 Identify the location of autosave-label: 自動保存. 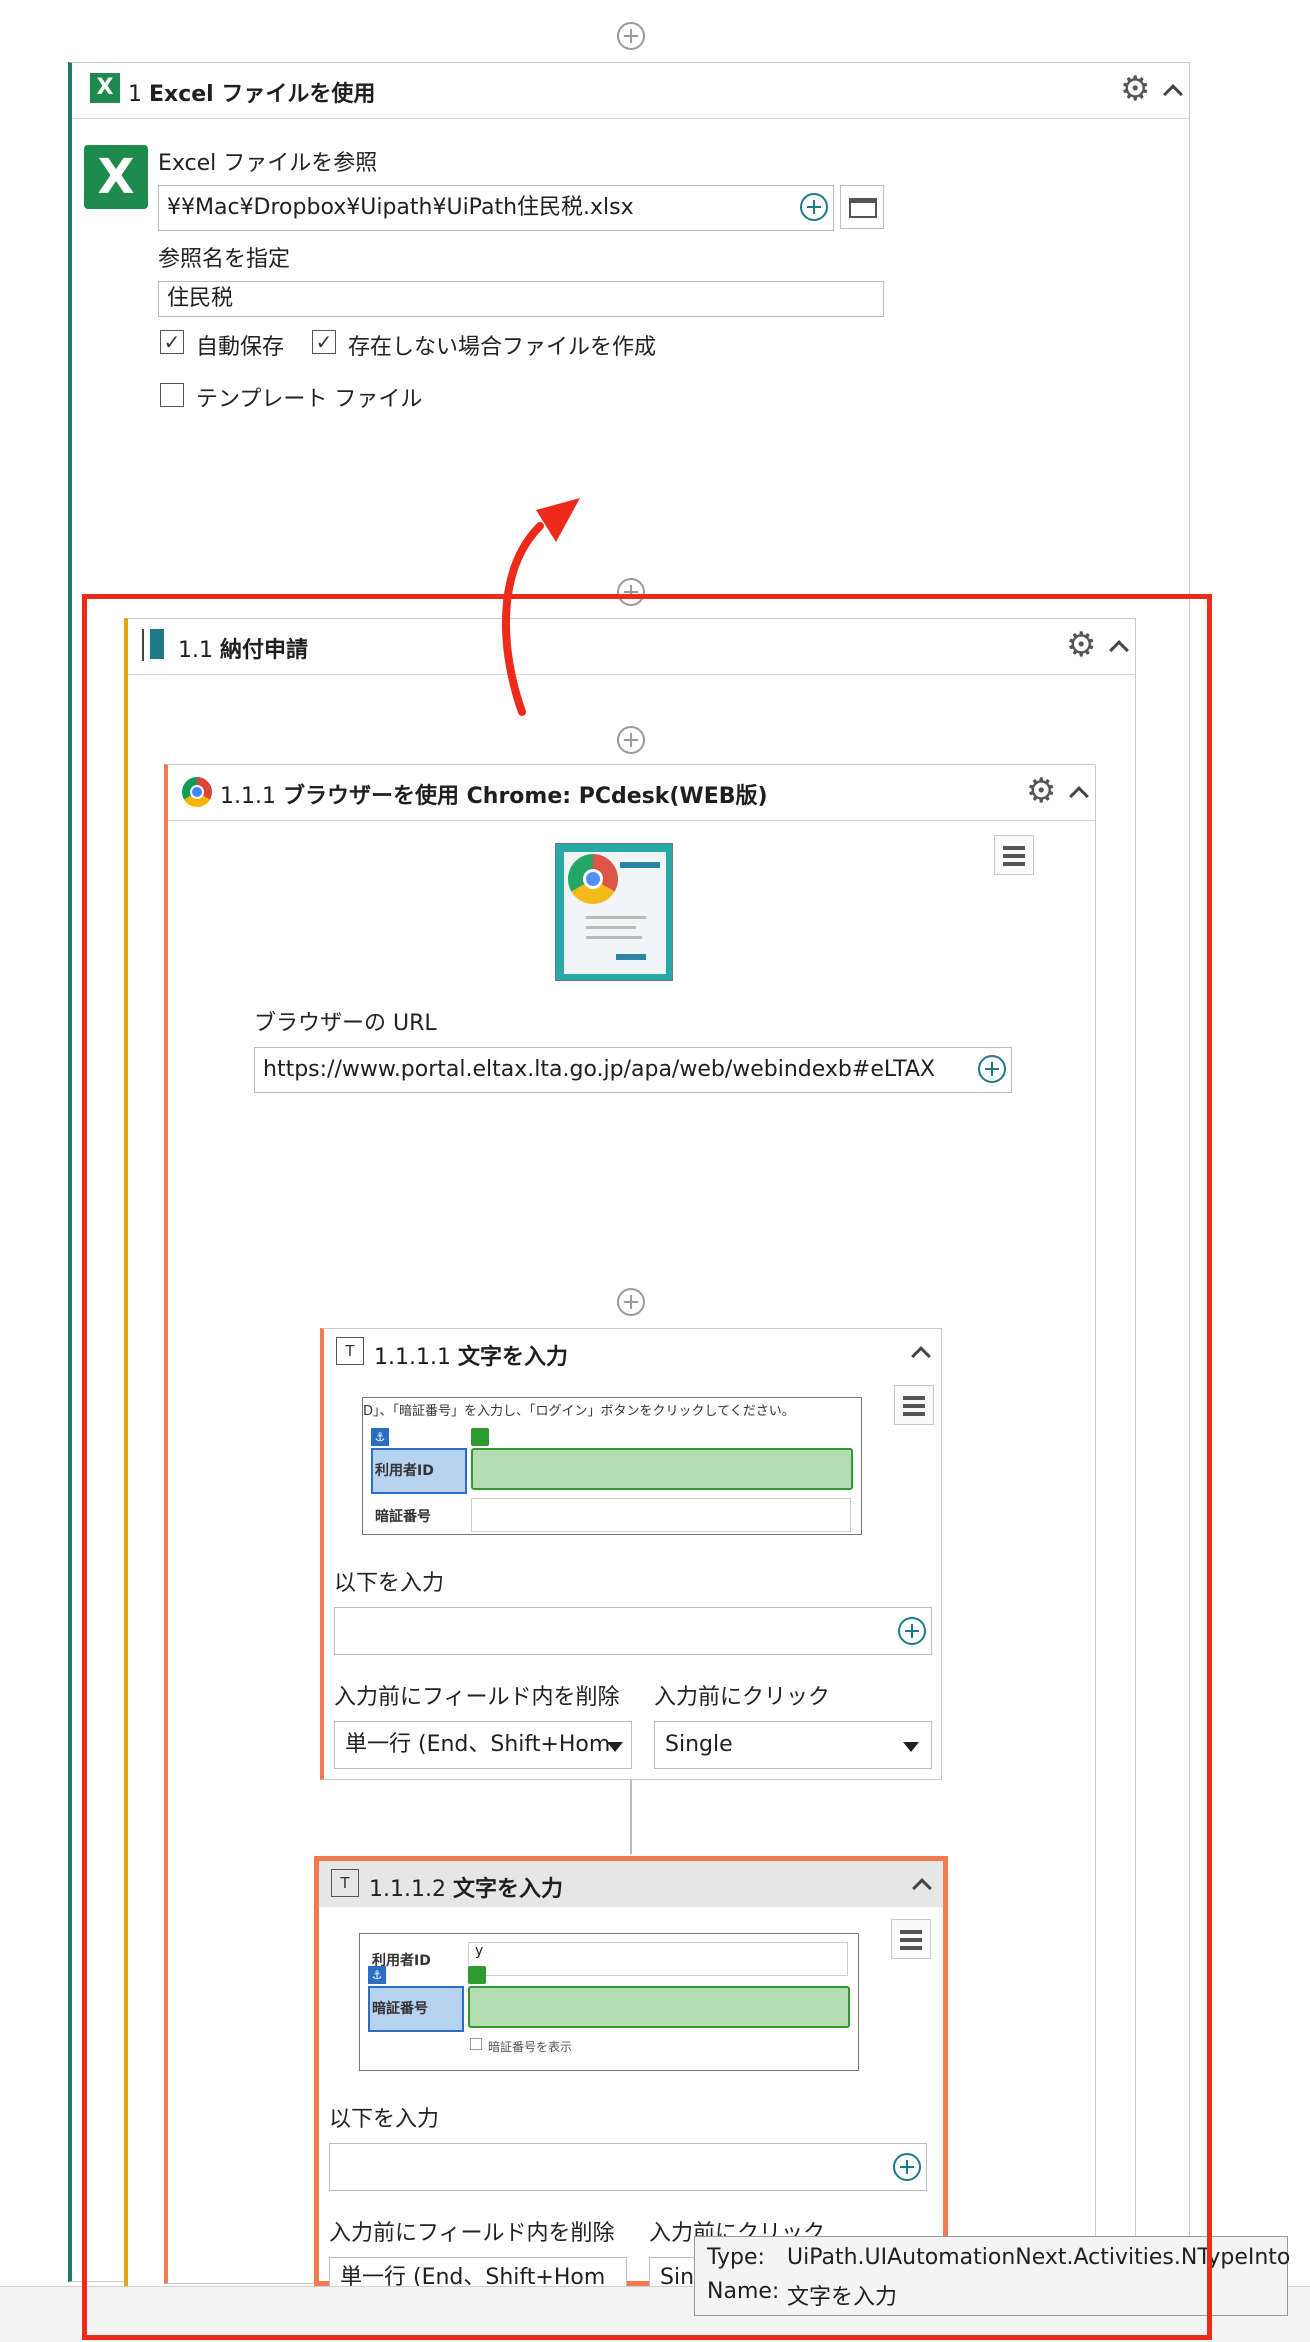
(240, 347).